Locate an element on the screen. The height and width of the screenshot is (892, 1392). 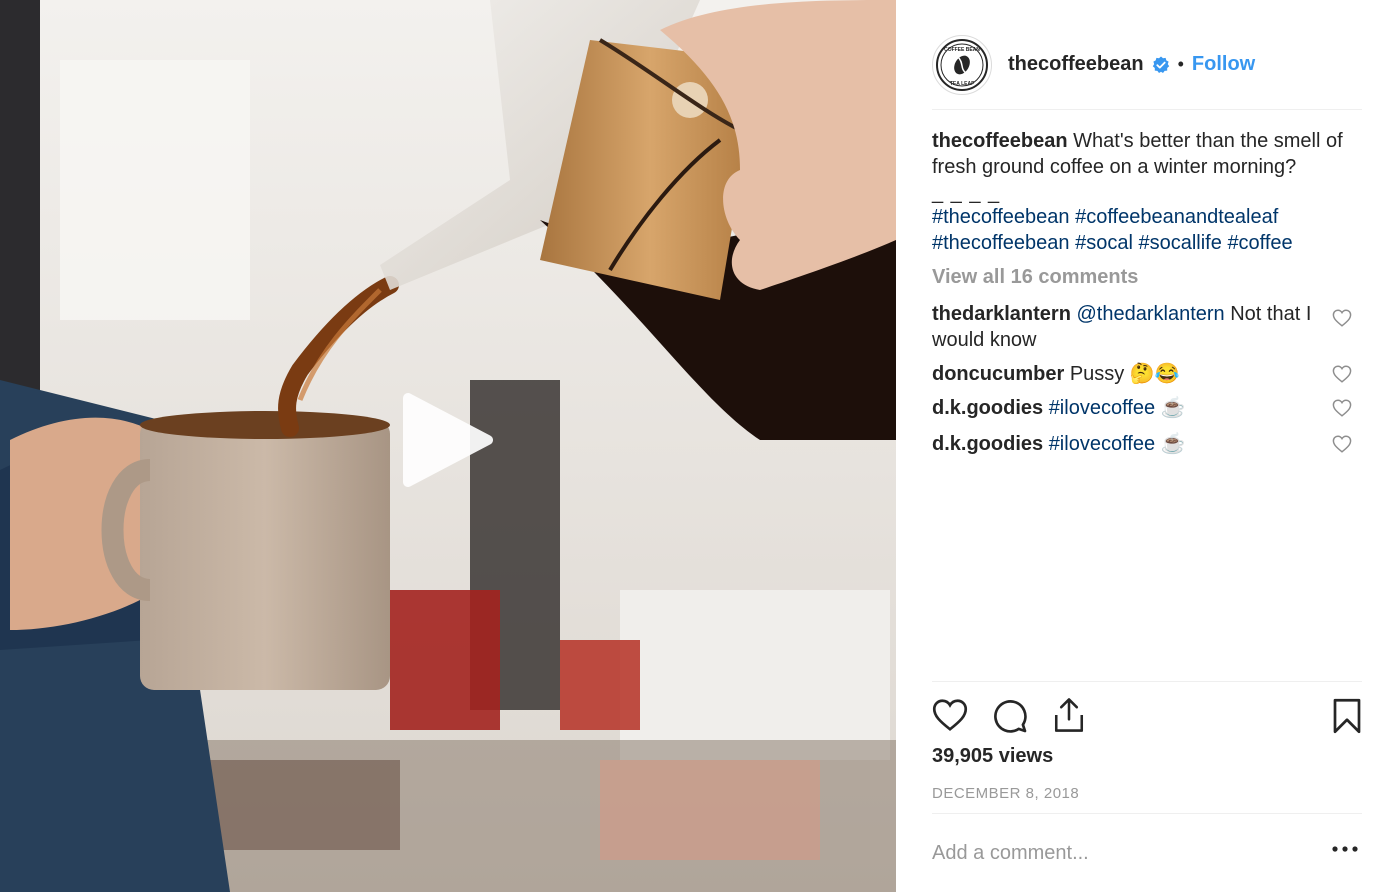
svg-text: TEA LEAF is located at coordinates (962, 84).